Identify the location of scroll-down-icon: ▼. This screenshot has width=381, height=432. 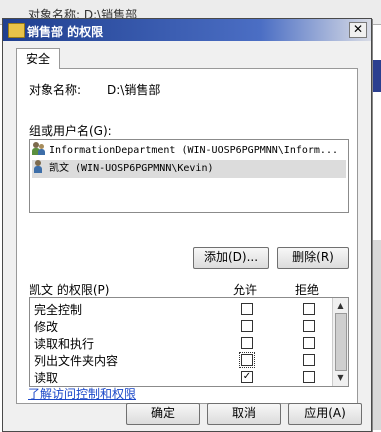
(340, 377).